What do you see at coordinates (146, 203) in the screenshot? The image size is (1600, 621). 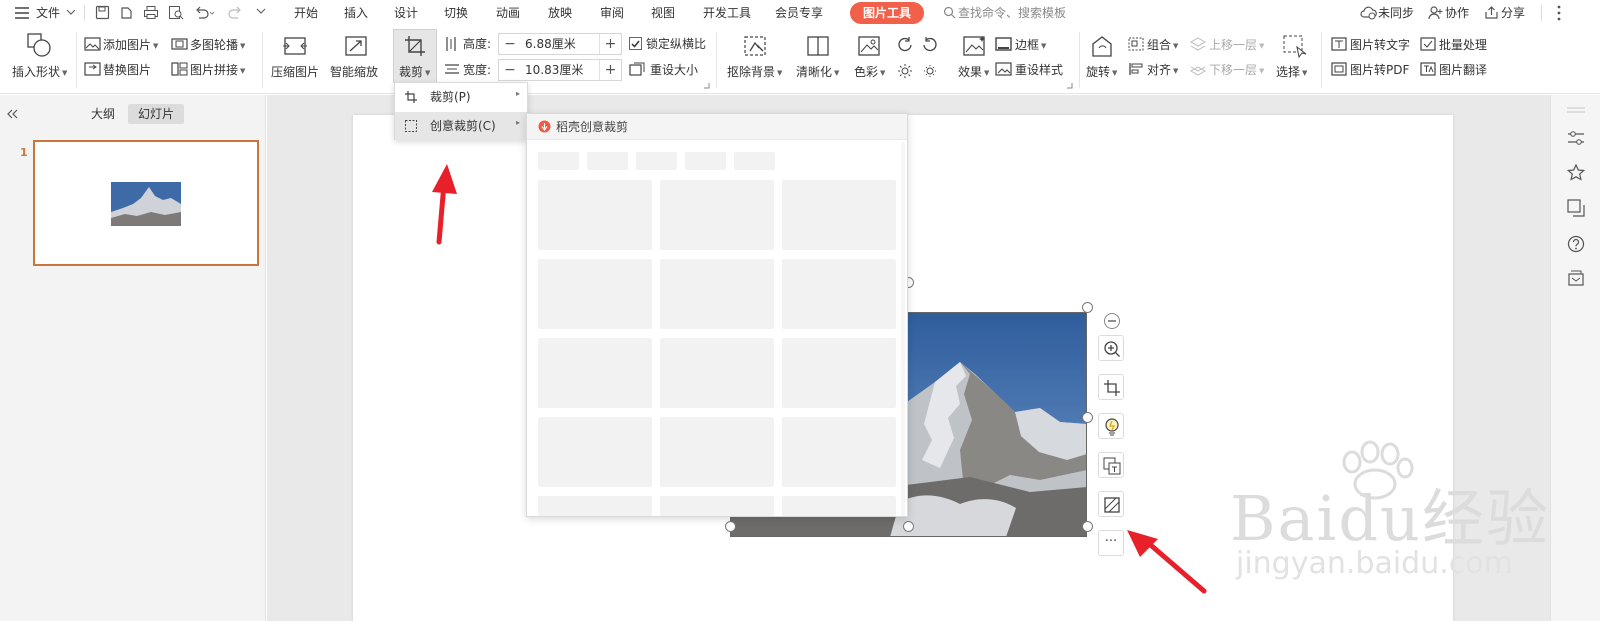 I see `slide-thumbnail` at bounding box center [146, 203].